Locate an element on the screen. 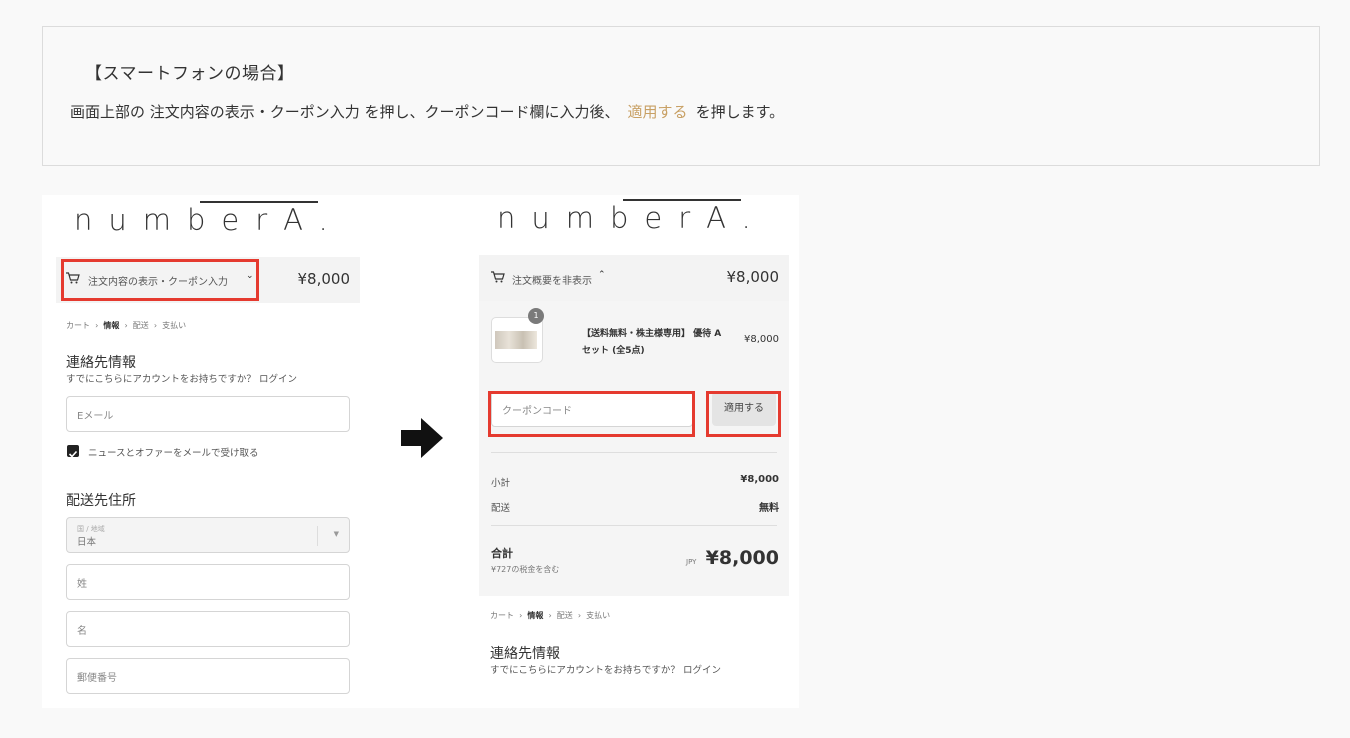 Image resolution: width=1350 pixels, height=738 pixels. breadcrumb-left: カート › 情報 › 配送 › 支払い is located at coordinates (126, 325).